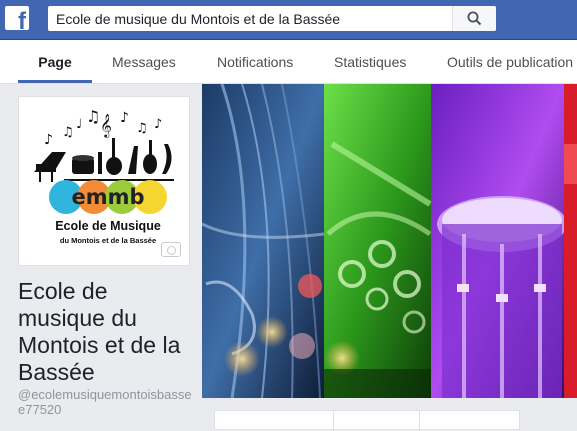 The image size is (577, 431). I want to click on tab-outils-de-publication: Outils de publication, so click(510, 61).